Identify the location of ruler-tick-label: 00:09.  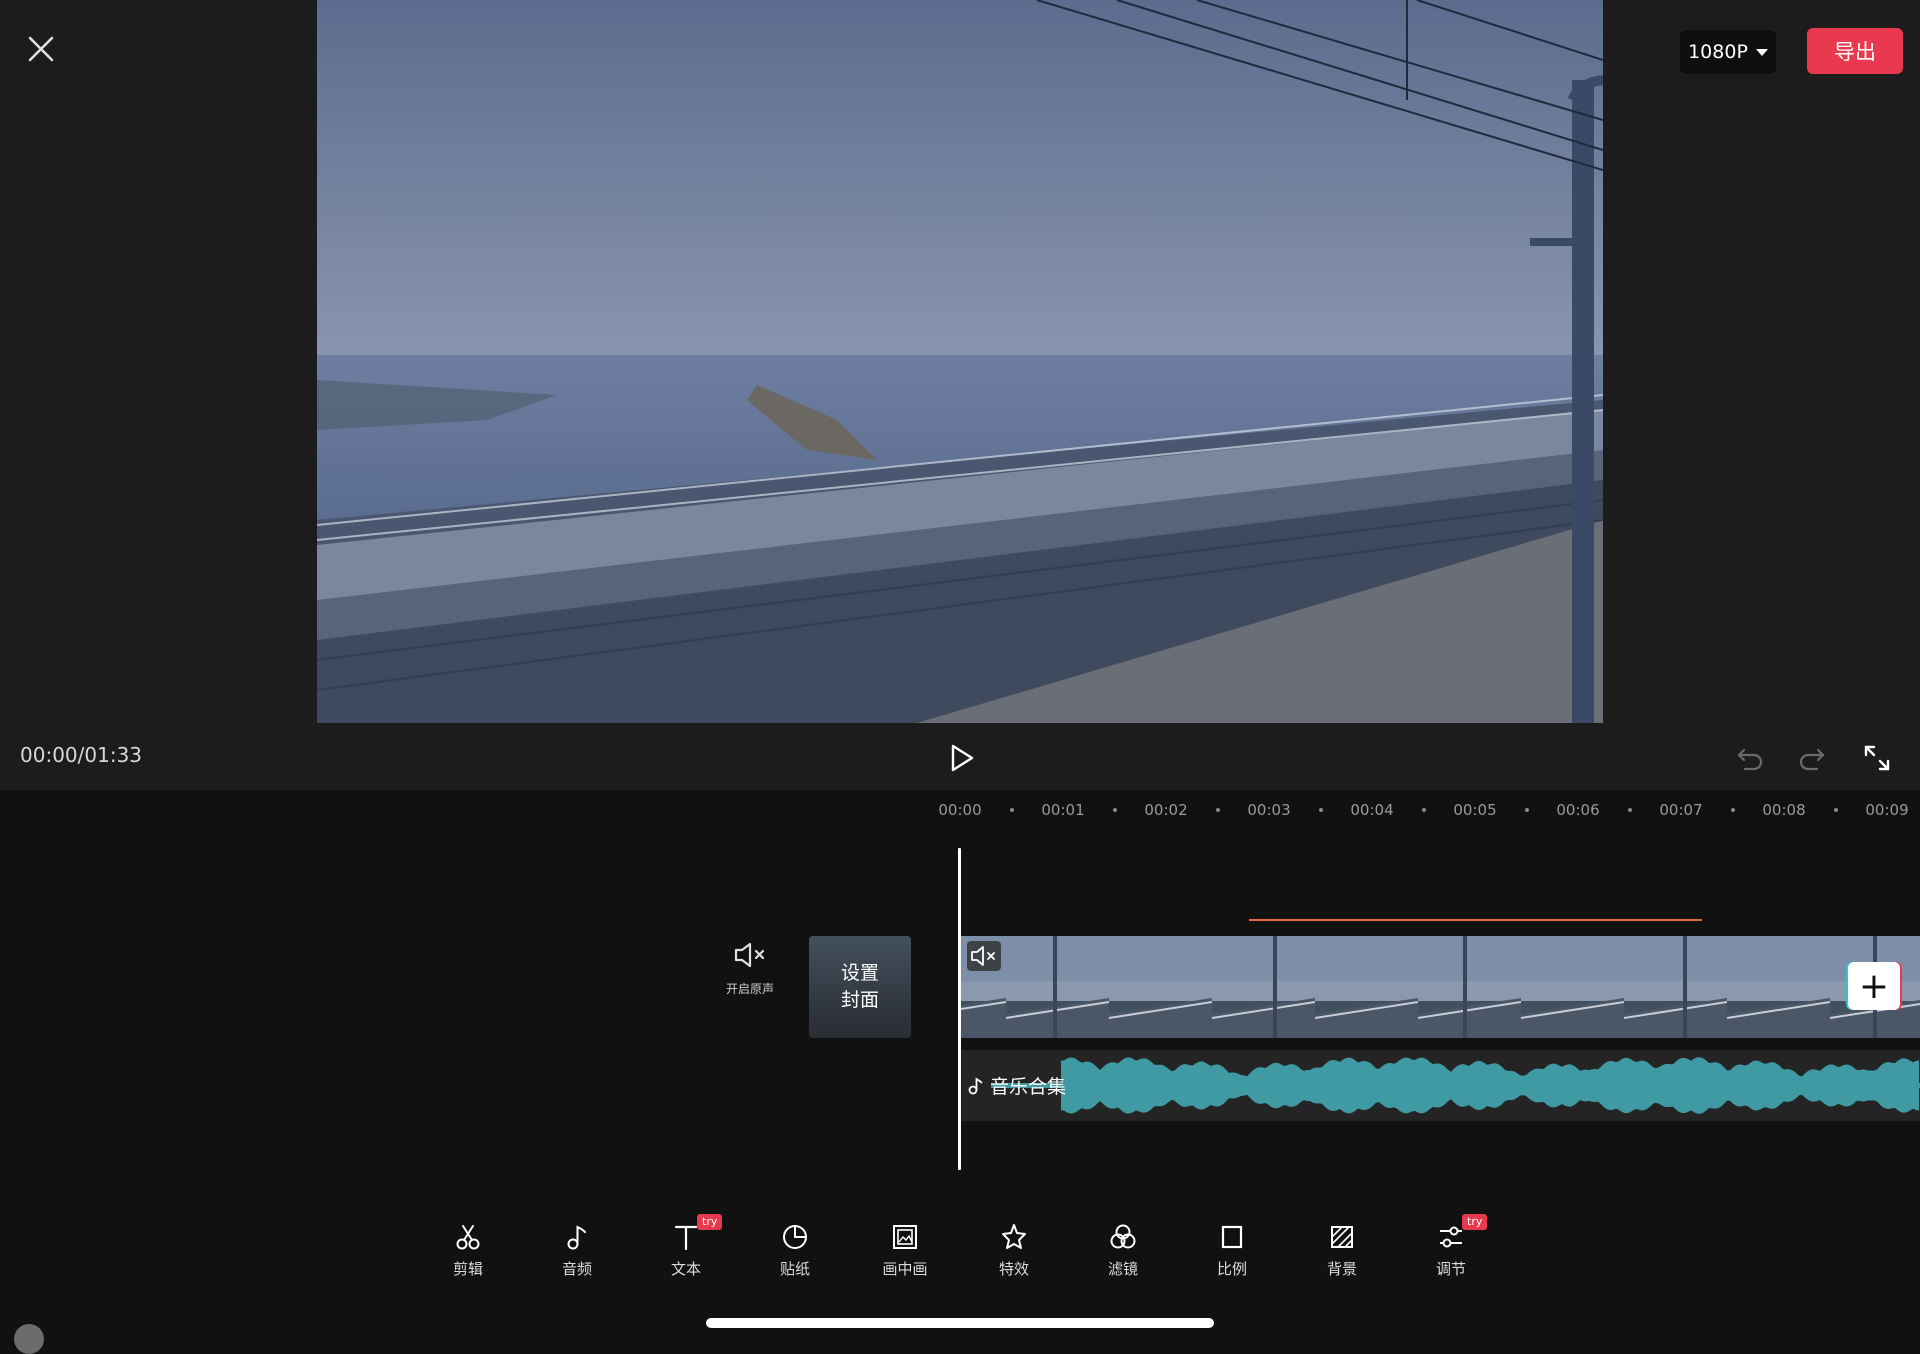
(1887, 810).